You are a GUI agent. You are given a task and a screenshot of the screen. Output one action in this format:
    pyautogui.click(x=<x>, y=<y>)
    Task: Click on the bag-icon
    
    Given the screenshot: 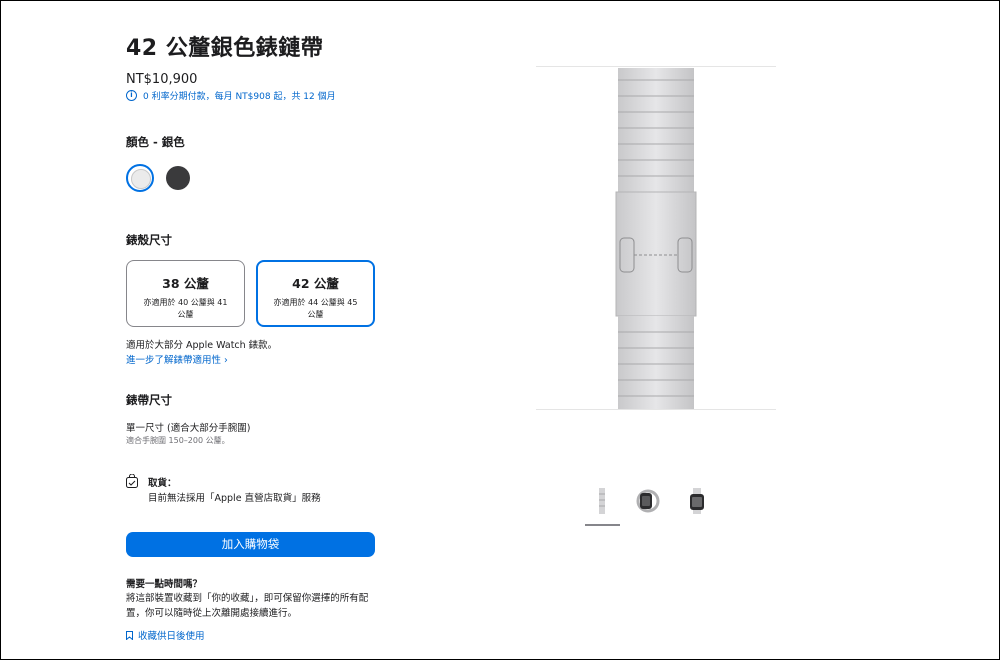 What is the action you would take?
    pyautogui.click(x=132, y=481)
    